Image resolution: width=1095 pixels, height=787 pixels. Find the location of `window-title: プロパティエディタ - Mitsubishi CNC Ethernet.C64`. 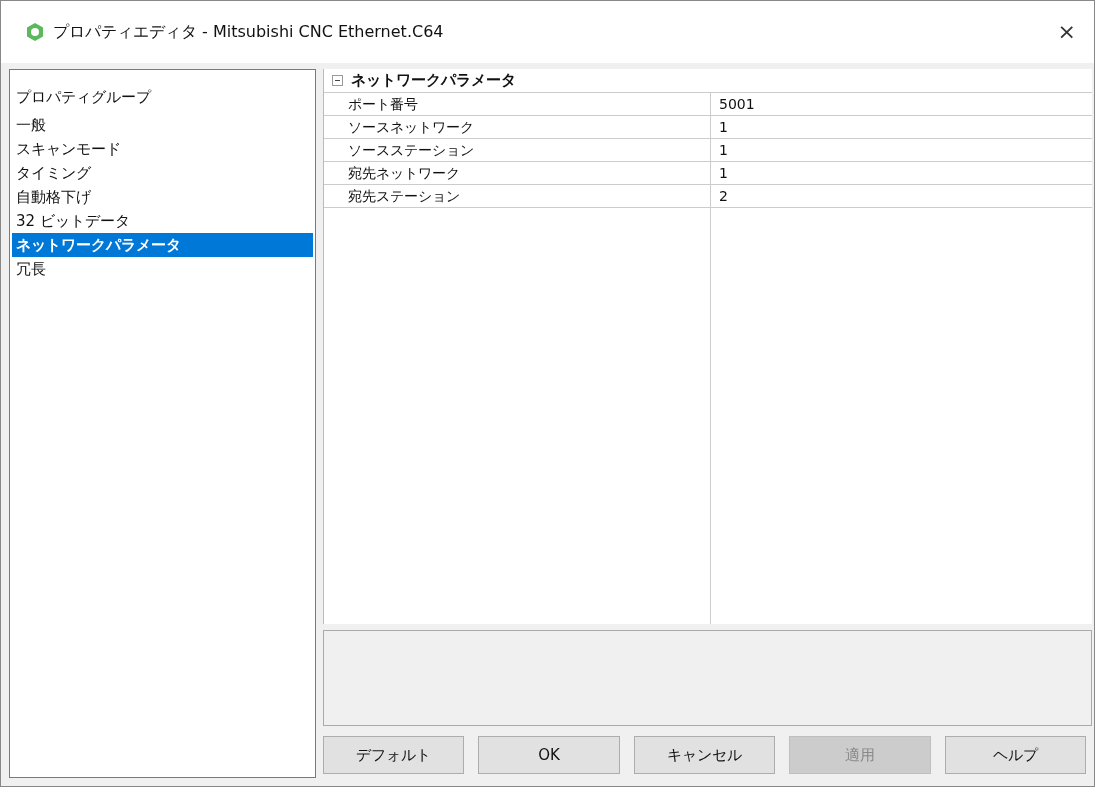

window-title: プロパティエディタ - Mitsubishi CNC Ethernet.C64 is located at coordinates (249, 32).